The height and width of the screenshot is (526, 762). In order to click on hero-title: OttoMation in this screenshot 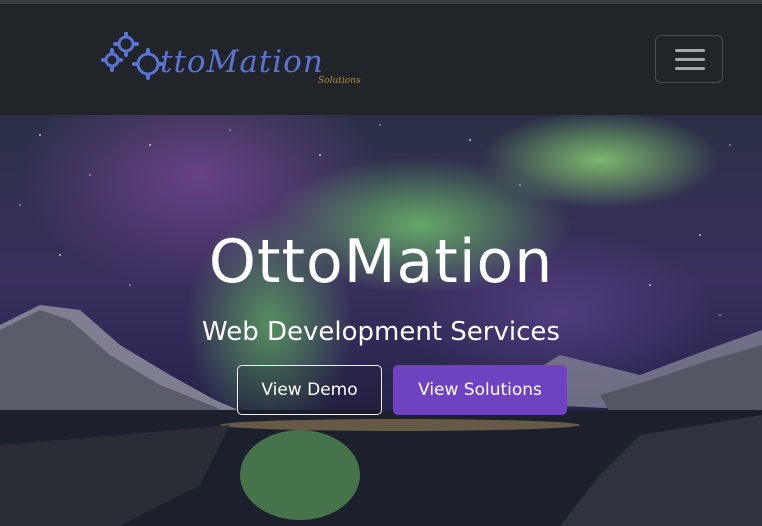, I will do `click(381, 262)`.